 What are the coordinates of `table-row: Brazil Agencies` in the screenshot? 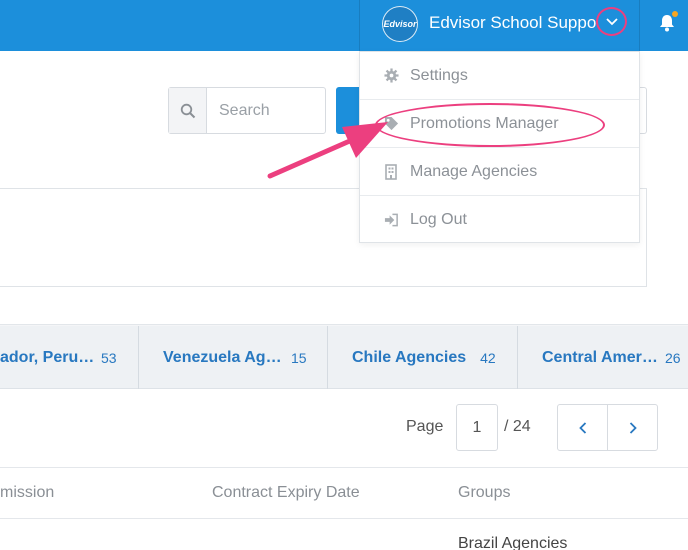 It's located at (344, 534).